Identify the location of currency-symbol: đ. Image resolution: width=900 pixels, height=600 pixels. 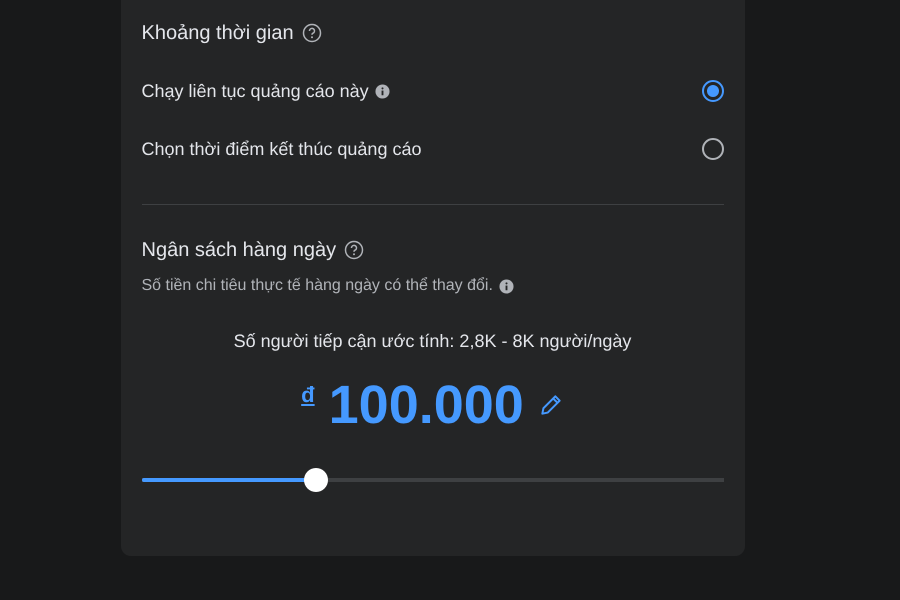
(308, 395).